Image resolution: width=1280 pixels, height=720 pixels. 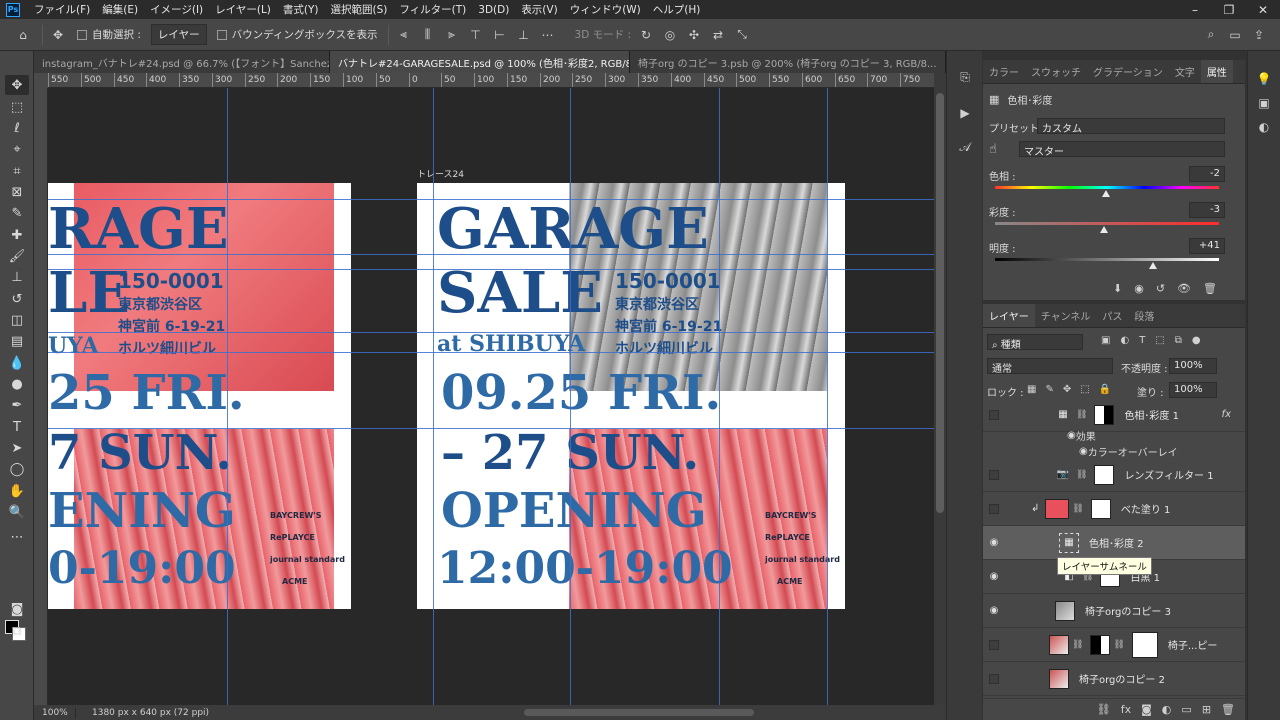 What do you see at coordinates (1196, 340) in the screenshot?
I see `filter-toggle-icon: ●` at bounding box center [1196, 340].